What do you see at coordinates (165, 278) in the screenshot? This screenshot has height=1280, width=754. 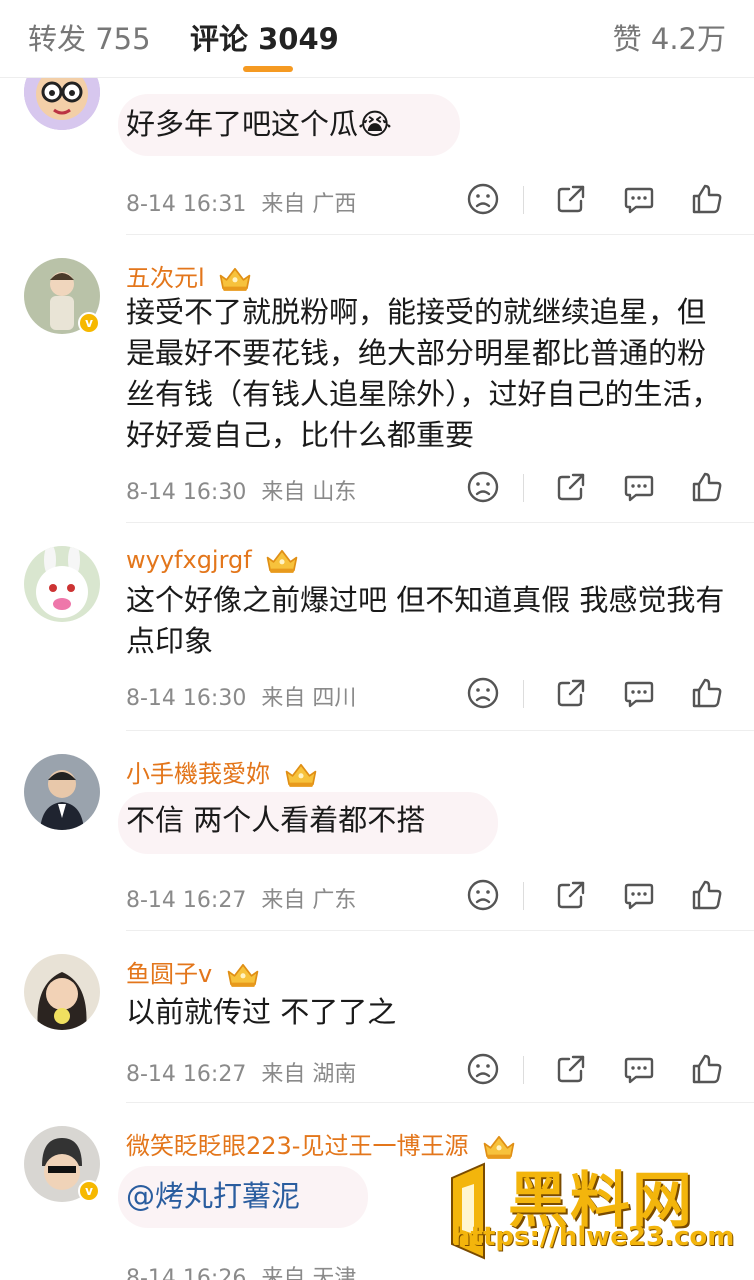 I see `username-text: 五次元l` at bounding box center [165, 278].